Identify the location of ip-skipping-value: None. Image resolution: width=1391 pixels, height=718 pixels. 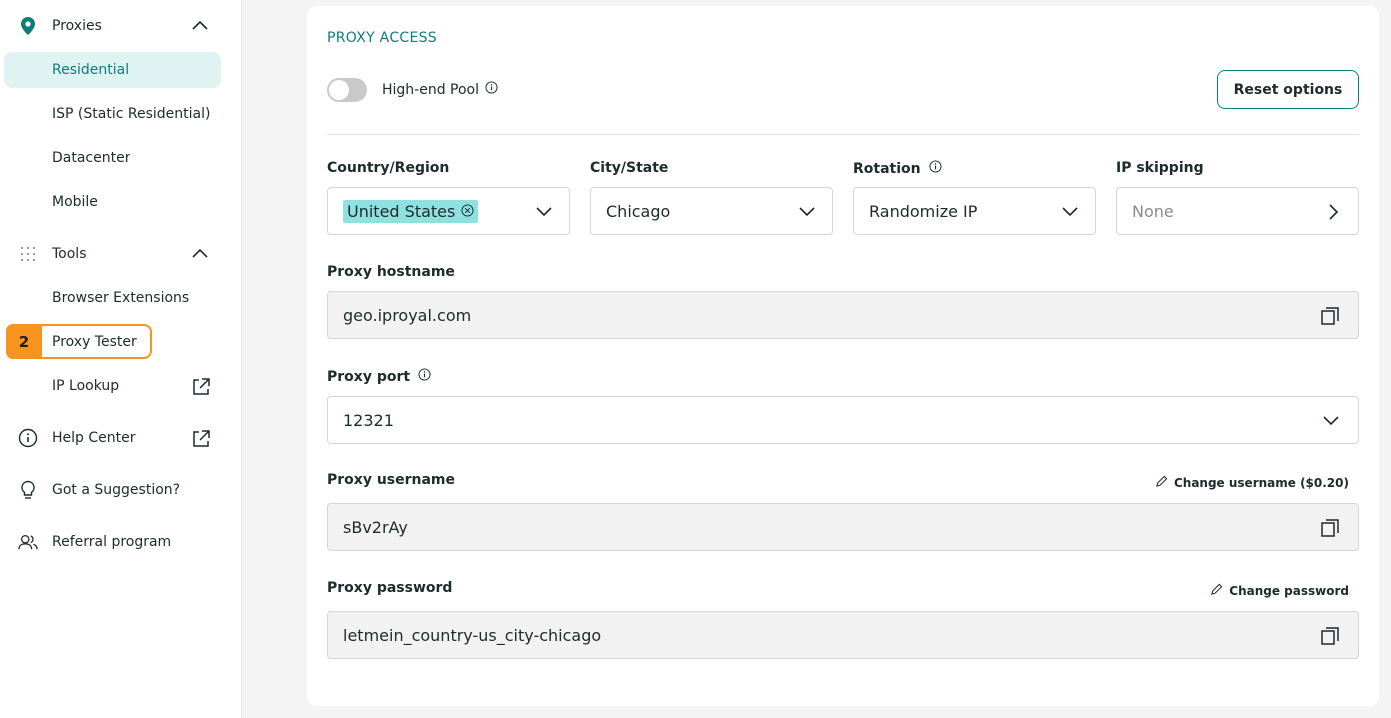
(1153, 211).